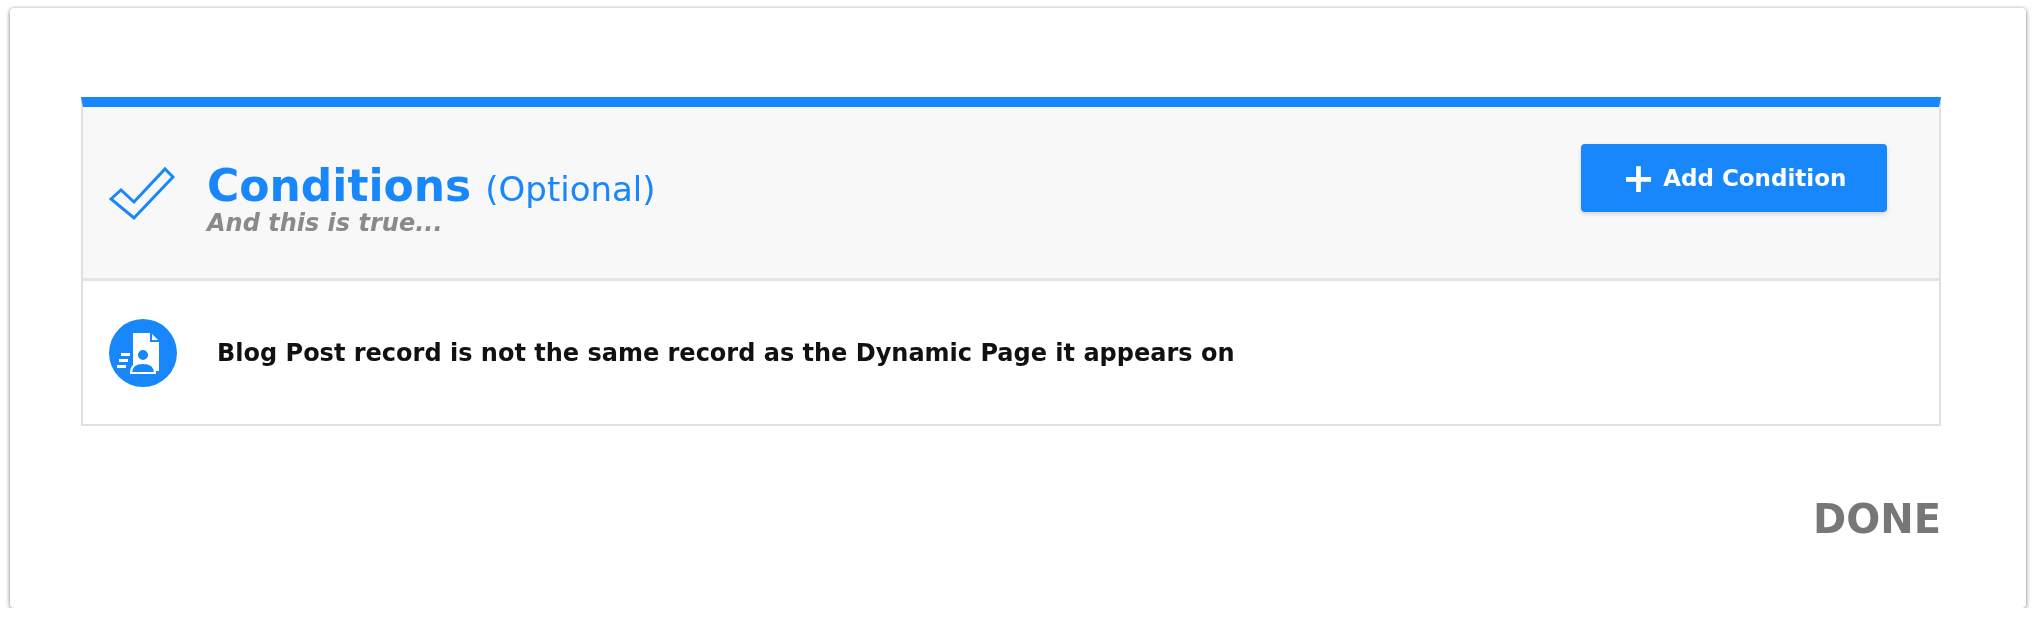  Describe the element at coordinates (726, 352) in the screenshot. I see `condition-text: Blog Post record is not the same record as the Dynamic Page it appears on` at that location.